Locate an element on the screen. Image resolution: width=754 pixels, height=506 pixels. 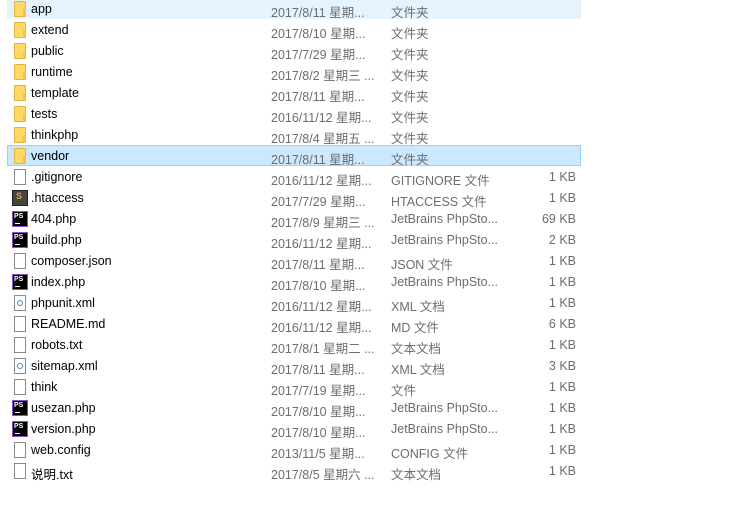
file-row: 说明.txt 2017/8/5 星期六 ... 文本文档 1 KB is located at coordinates (294, 471).